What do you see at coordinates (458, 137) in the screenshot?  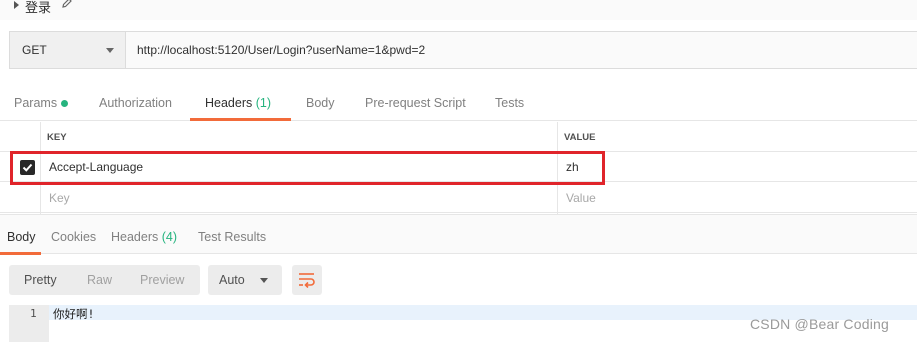 I see `table-header: KEY VALUE` at bounding box center [458, 137].